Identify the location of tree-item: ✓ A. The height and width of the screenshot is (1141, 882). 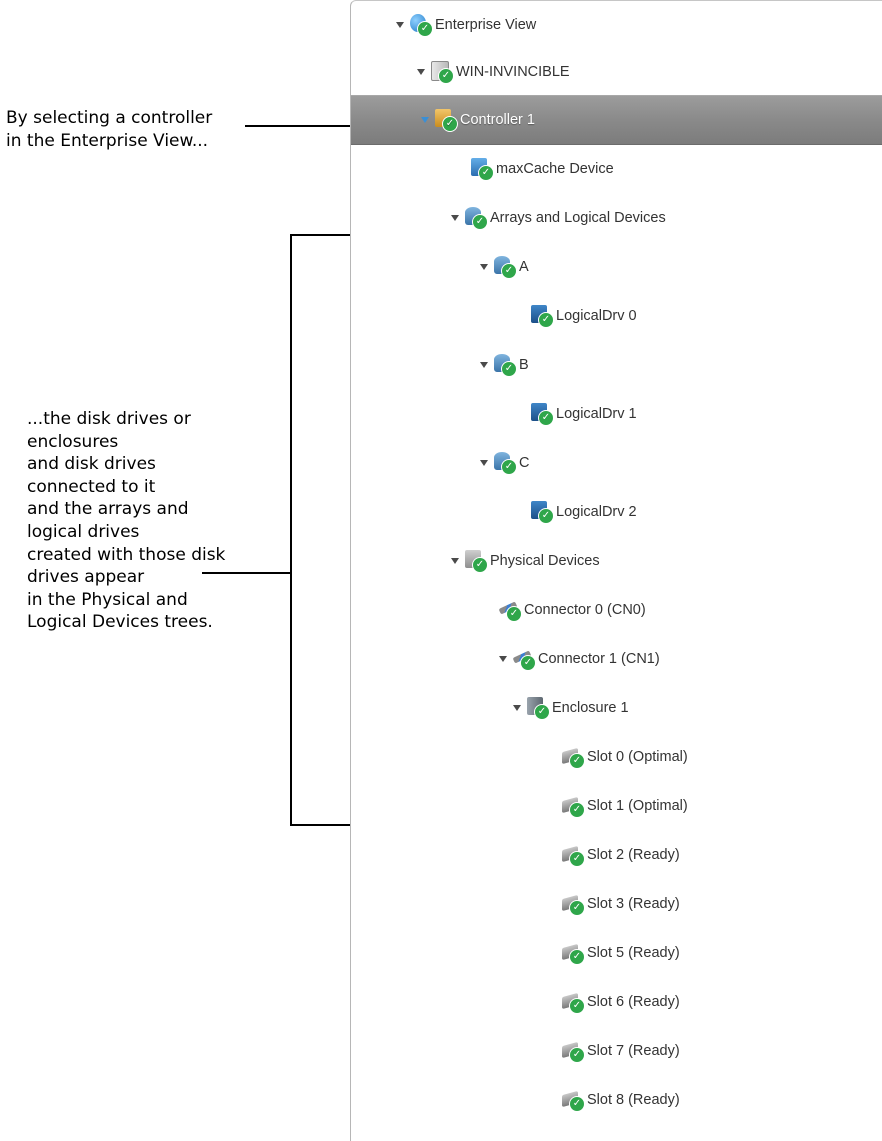
(504, 267).